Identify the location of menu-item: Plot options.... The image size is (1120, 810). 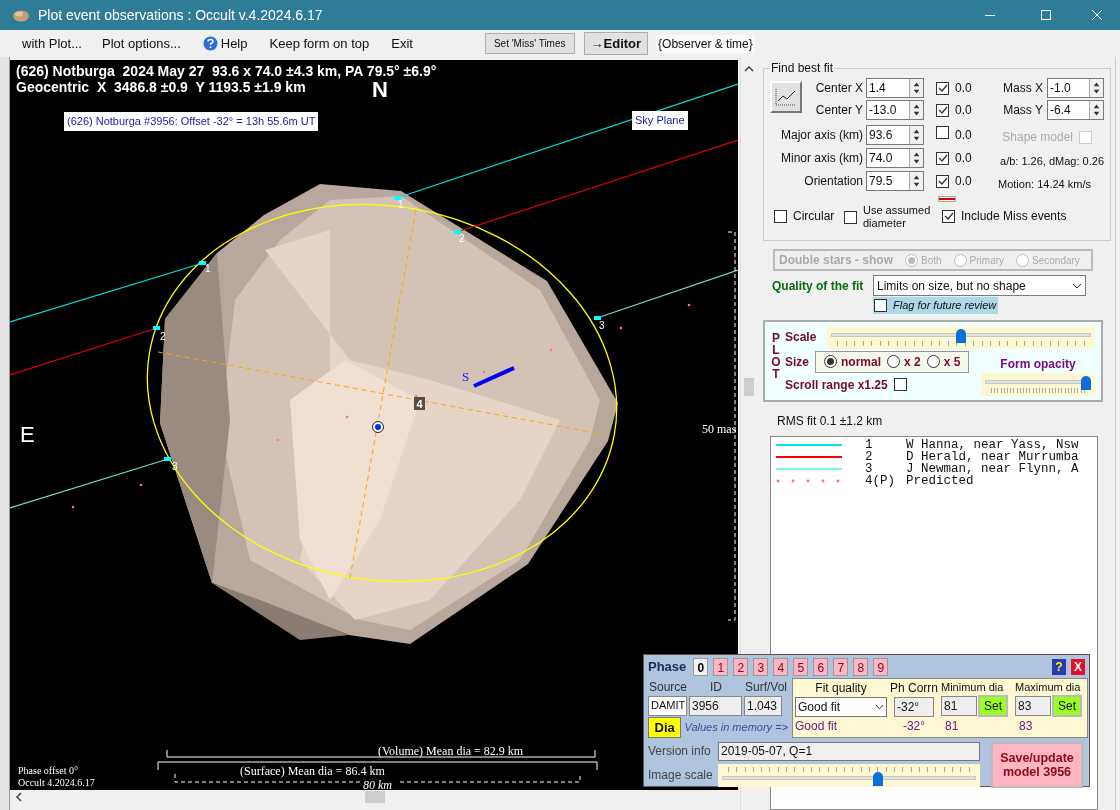
(141, 43).